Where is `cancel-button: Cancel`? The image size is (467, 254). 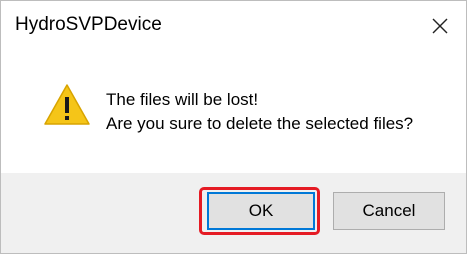 cancel-button: Cancel is located at coordinates (389, 211).